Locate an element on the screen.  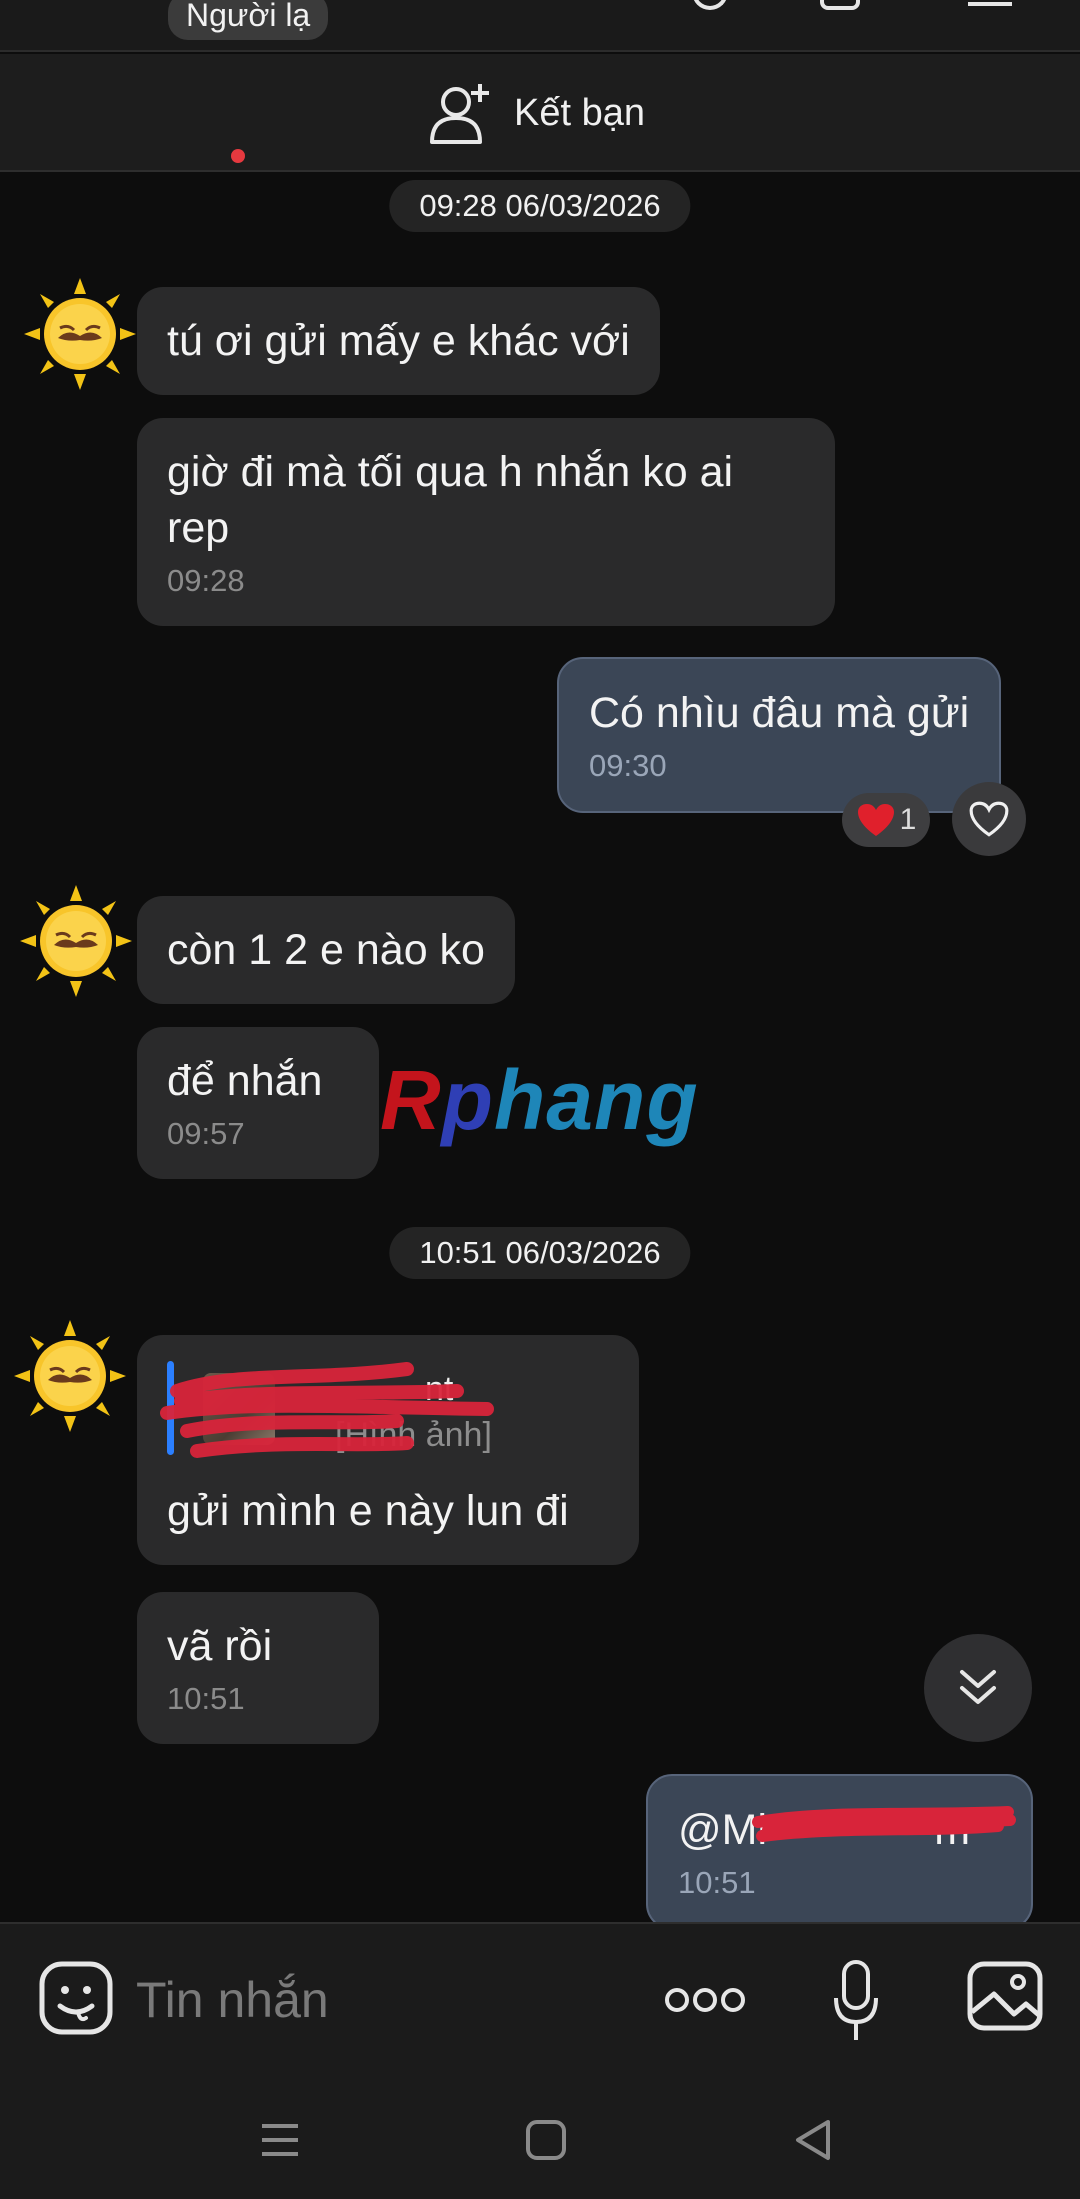
reaction-count-badge: 1 is located at coordinates (886, 820).